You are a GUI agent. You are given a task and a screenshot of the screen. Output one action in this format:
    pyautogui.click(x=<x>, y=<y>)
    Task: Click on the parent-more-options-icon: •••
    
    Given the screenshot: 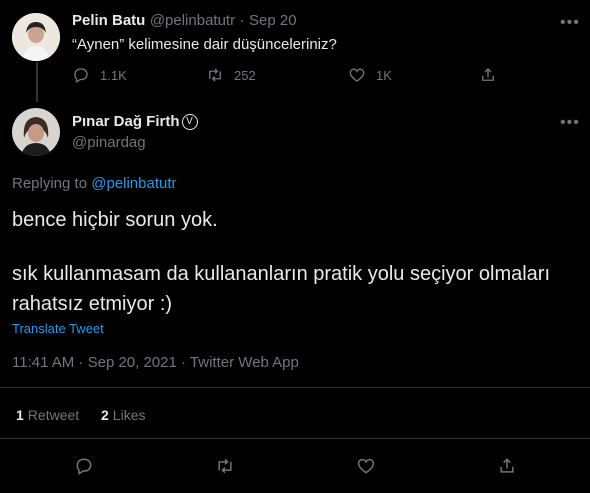 What is the action you would take?
    pyautogui.click(x=570, y=23)
    